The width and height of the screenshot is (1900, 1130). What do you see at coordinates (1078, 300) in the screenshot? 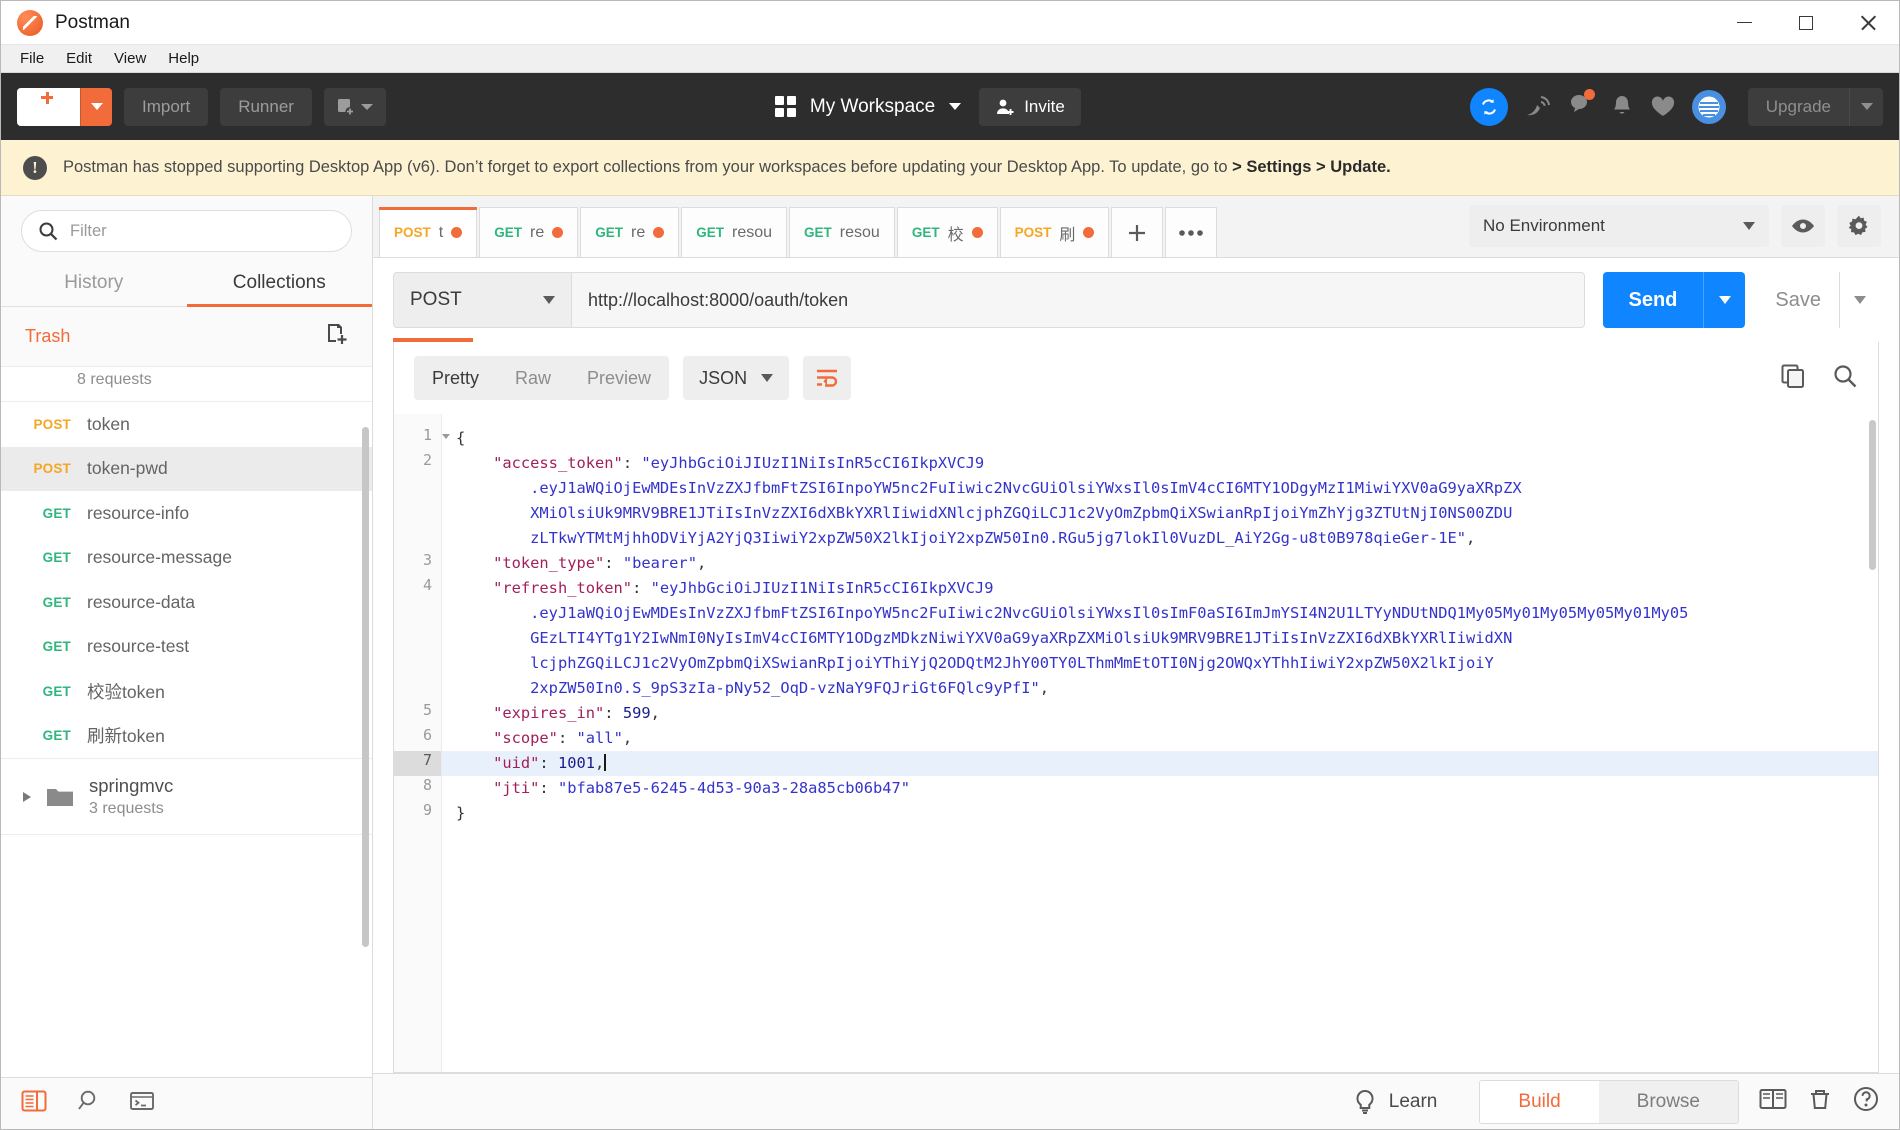
I see `url-input: http://localhost:8000/oauth/token` at bounding box center [1078, 300].